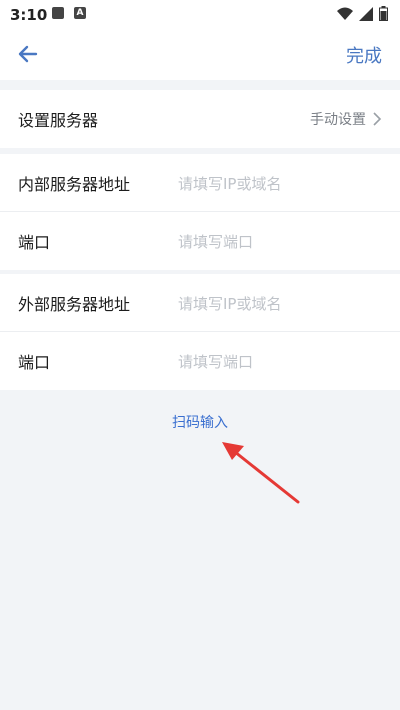  What do you see at coordinates (338, 120) in the screenshot?
I see `server-setting-mode-value: 手动设置` at bounding box center [338, 120].